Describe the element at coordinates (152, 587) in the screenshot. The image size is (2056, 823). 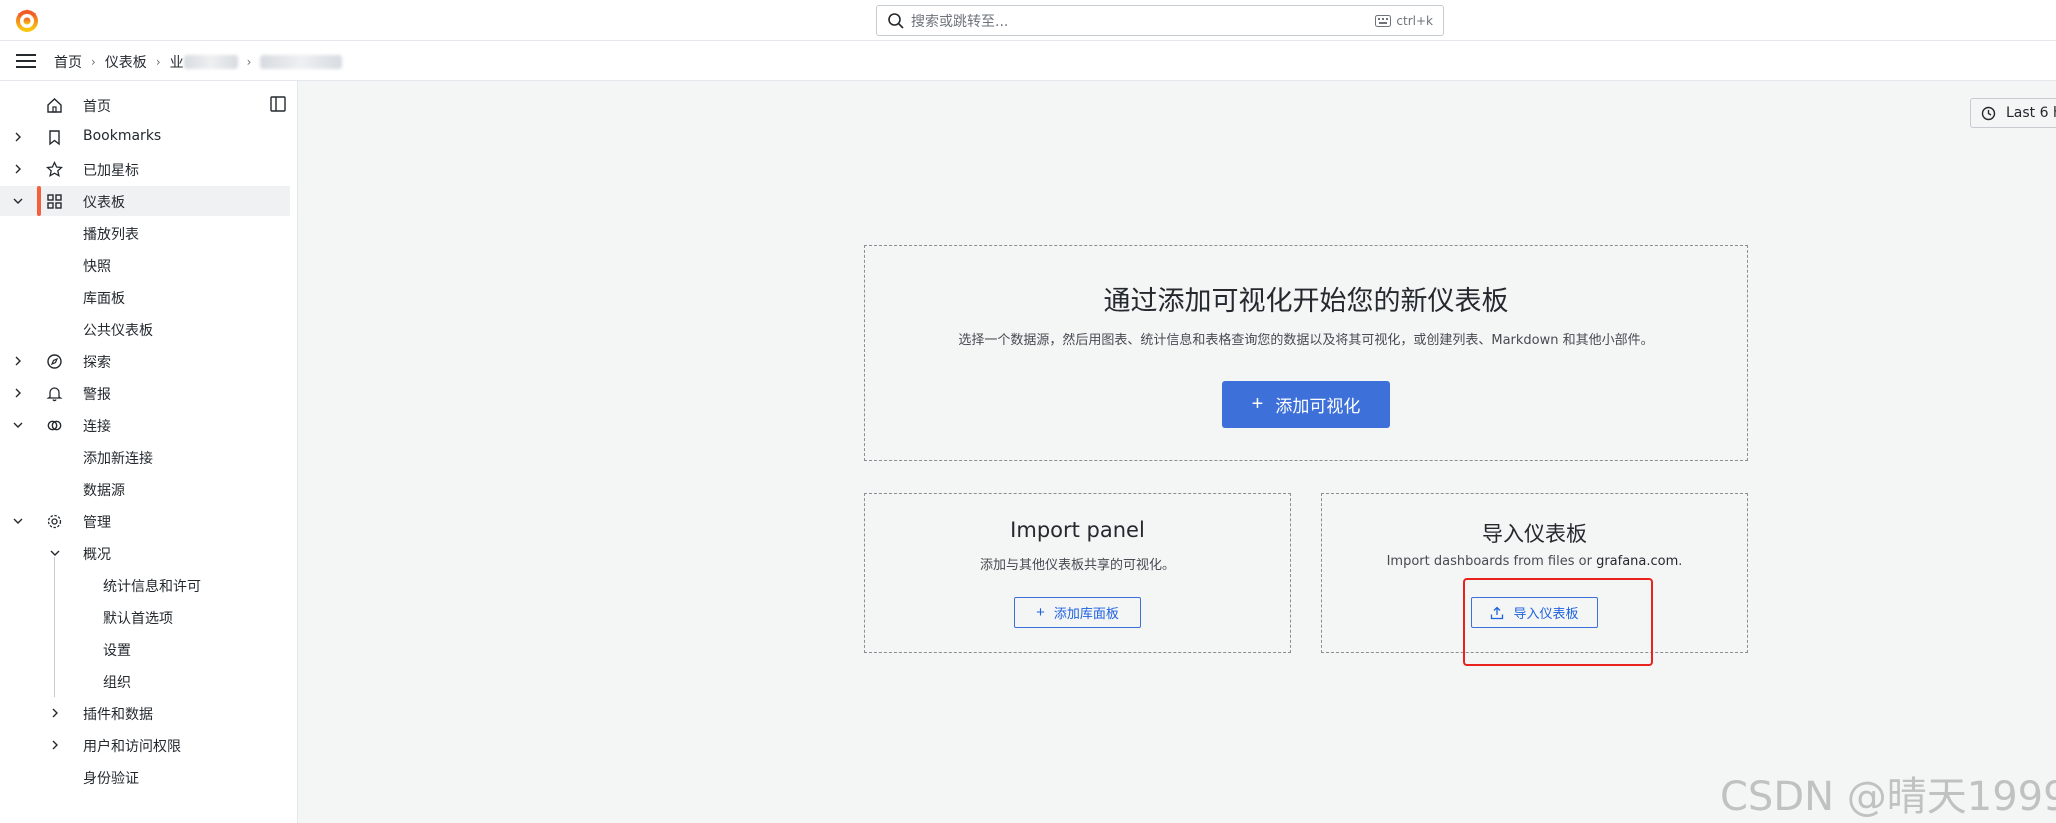
I see `sidebar-item-label: 统计信息和许可` at that location.